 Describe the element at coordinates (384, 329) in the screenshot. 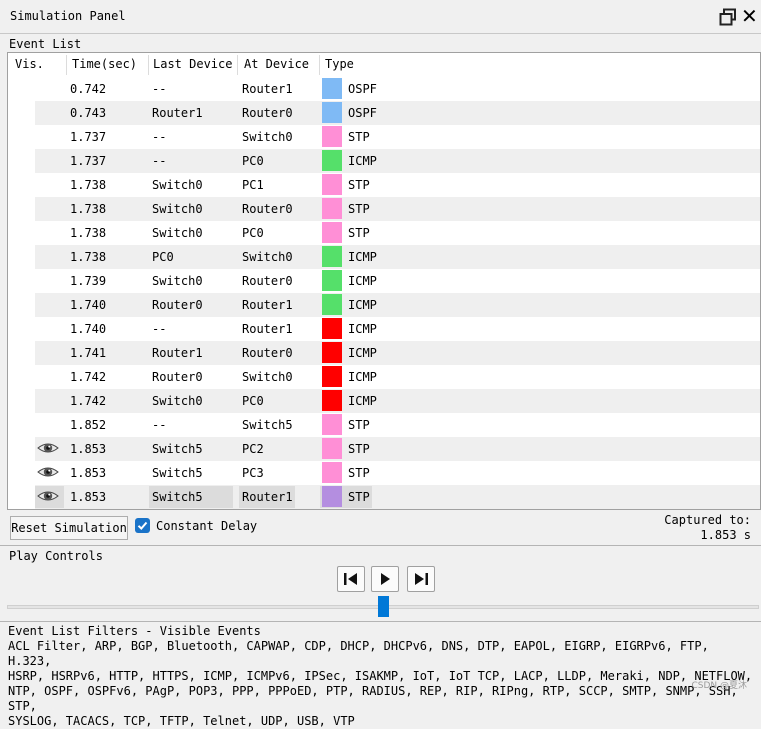

I see `event-row: 1.740 -- Router1 ICMP` at that location.